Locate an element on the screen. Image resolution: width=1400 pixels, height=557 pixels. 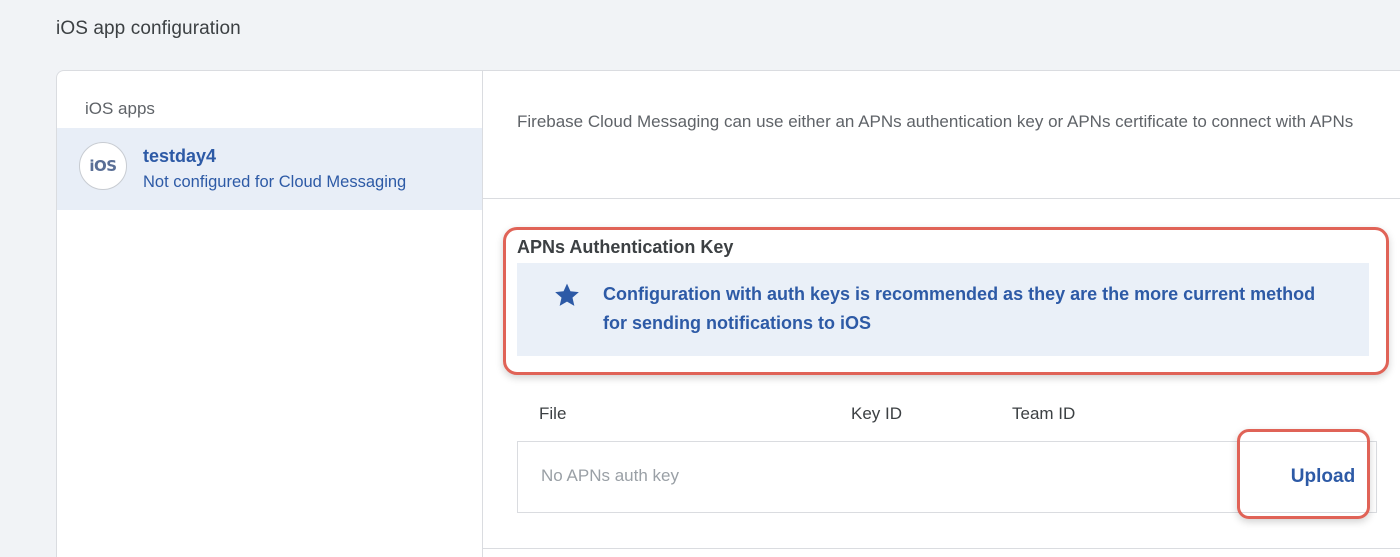
column-header-key-id: Key ID is located at coordinates (877, 413).